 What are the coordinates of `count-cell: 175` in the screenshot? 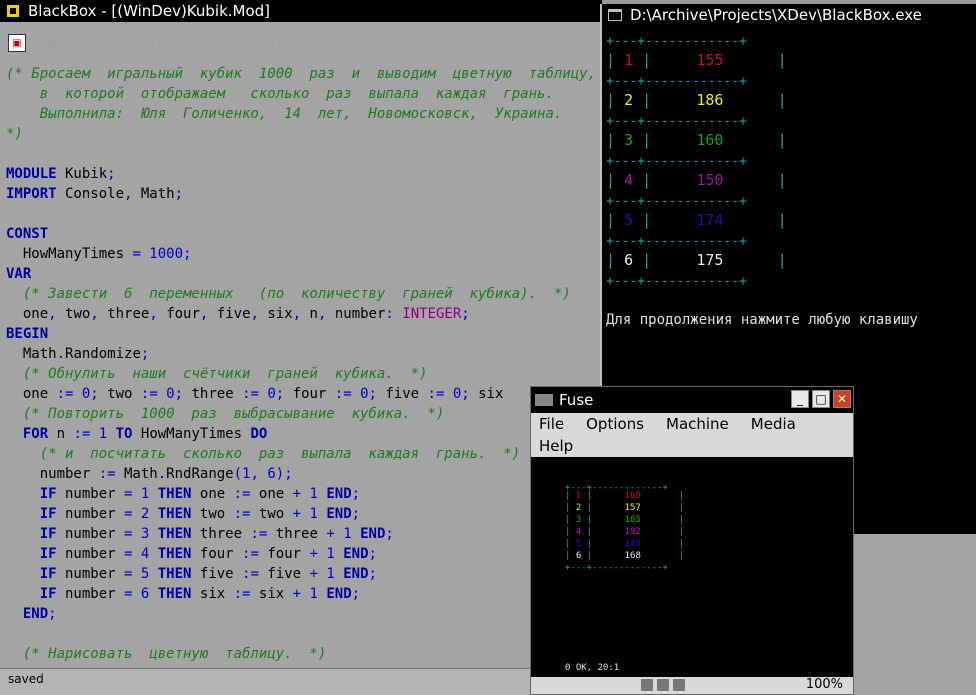 It's located at (710, 260).